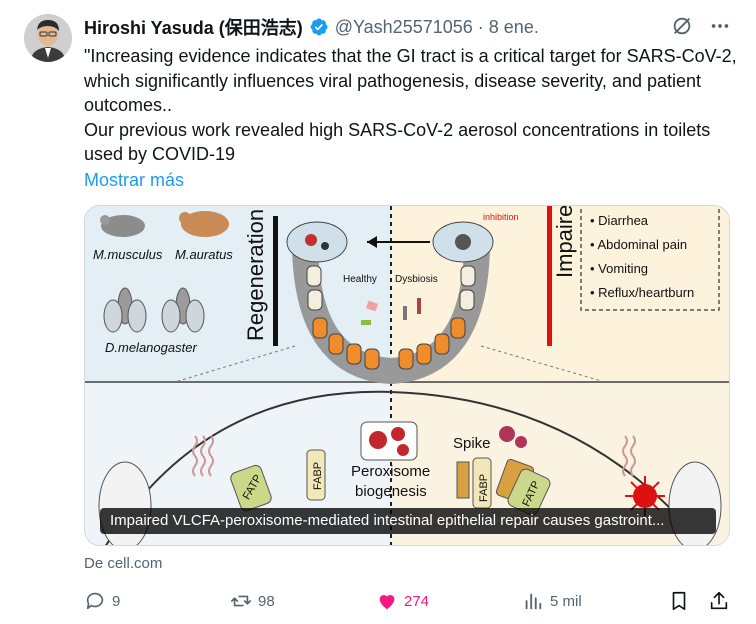 The width and height of the screenshot is (756, 624). I want to click on label-inhibition: inhibition, so click(501, 217).